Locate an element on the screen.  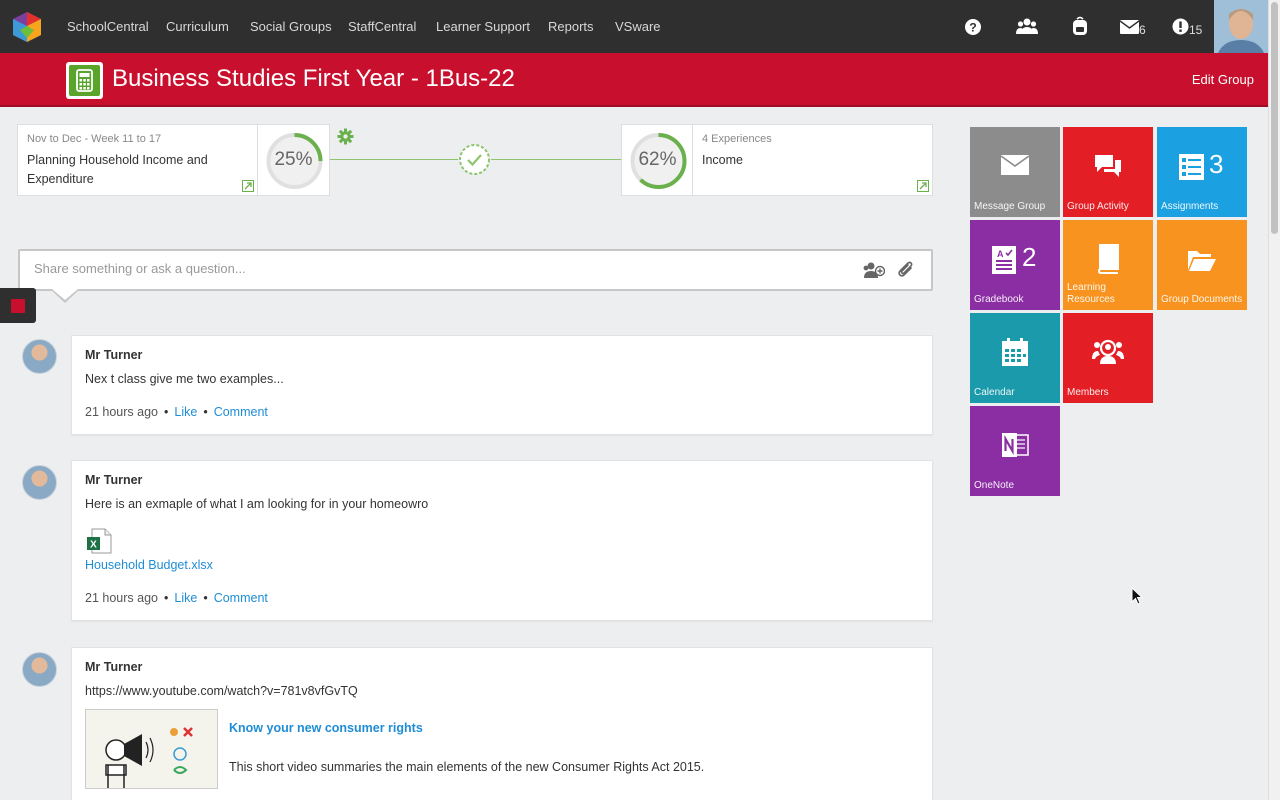
tile-label: Members is located at coordinates (1088, 392).